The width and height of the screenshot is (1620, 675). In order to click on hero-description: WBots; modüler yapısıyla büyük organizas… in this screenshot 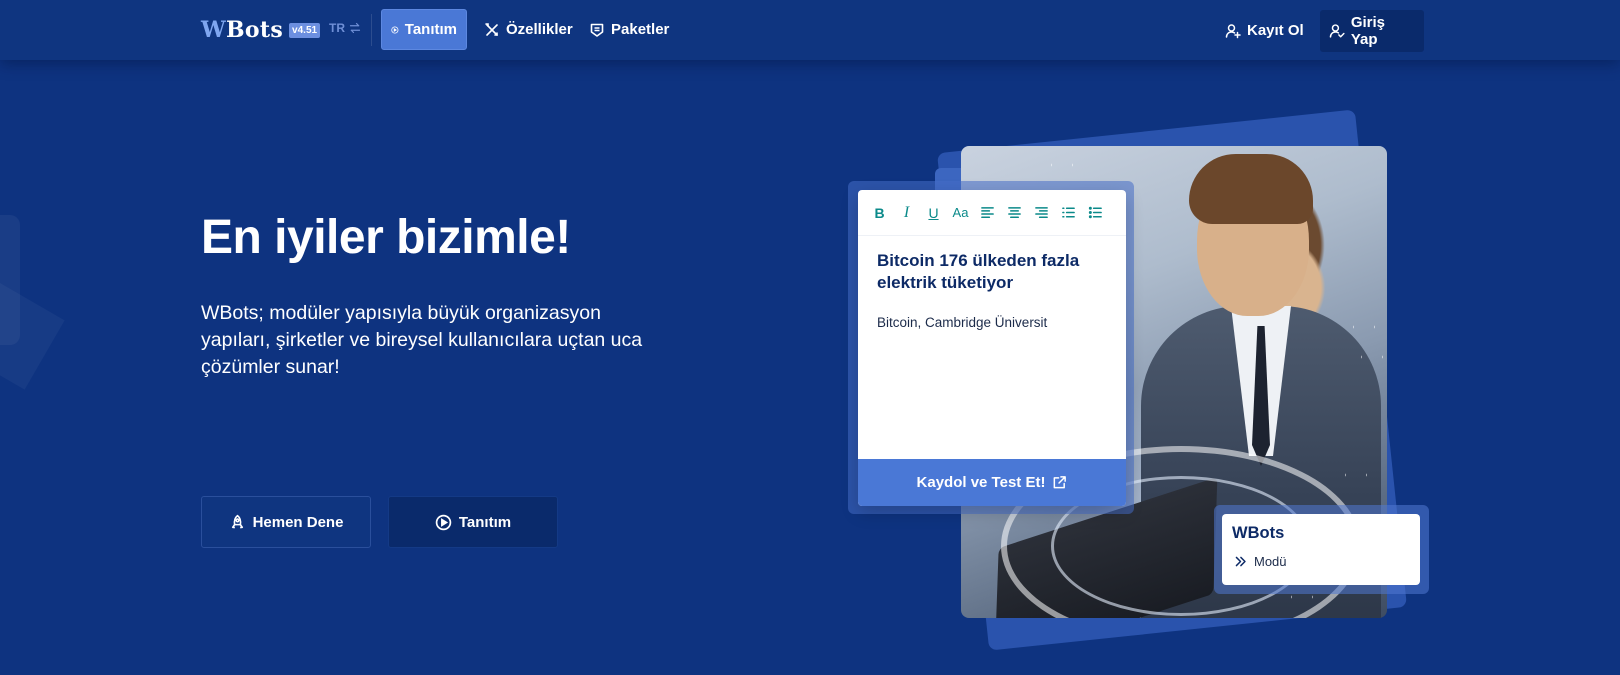, I will do `click(422, 340)`.